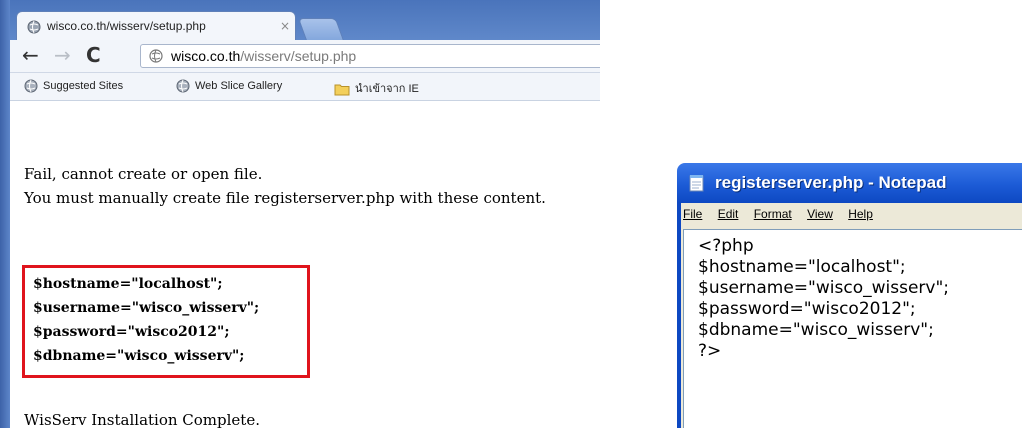  What do you see at coordinates (62, 55) in the screenshot?
I see `forward-icon: →` at bounding box center [62, 55].